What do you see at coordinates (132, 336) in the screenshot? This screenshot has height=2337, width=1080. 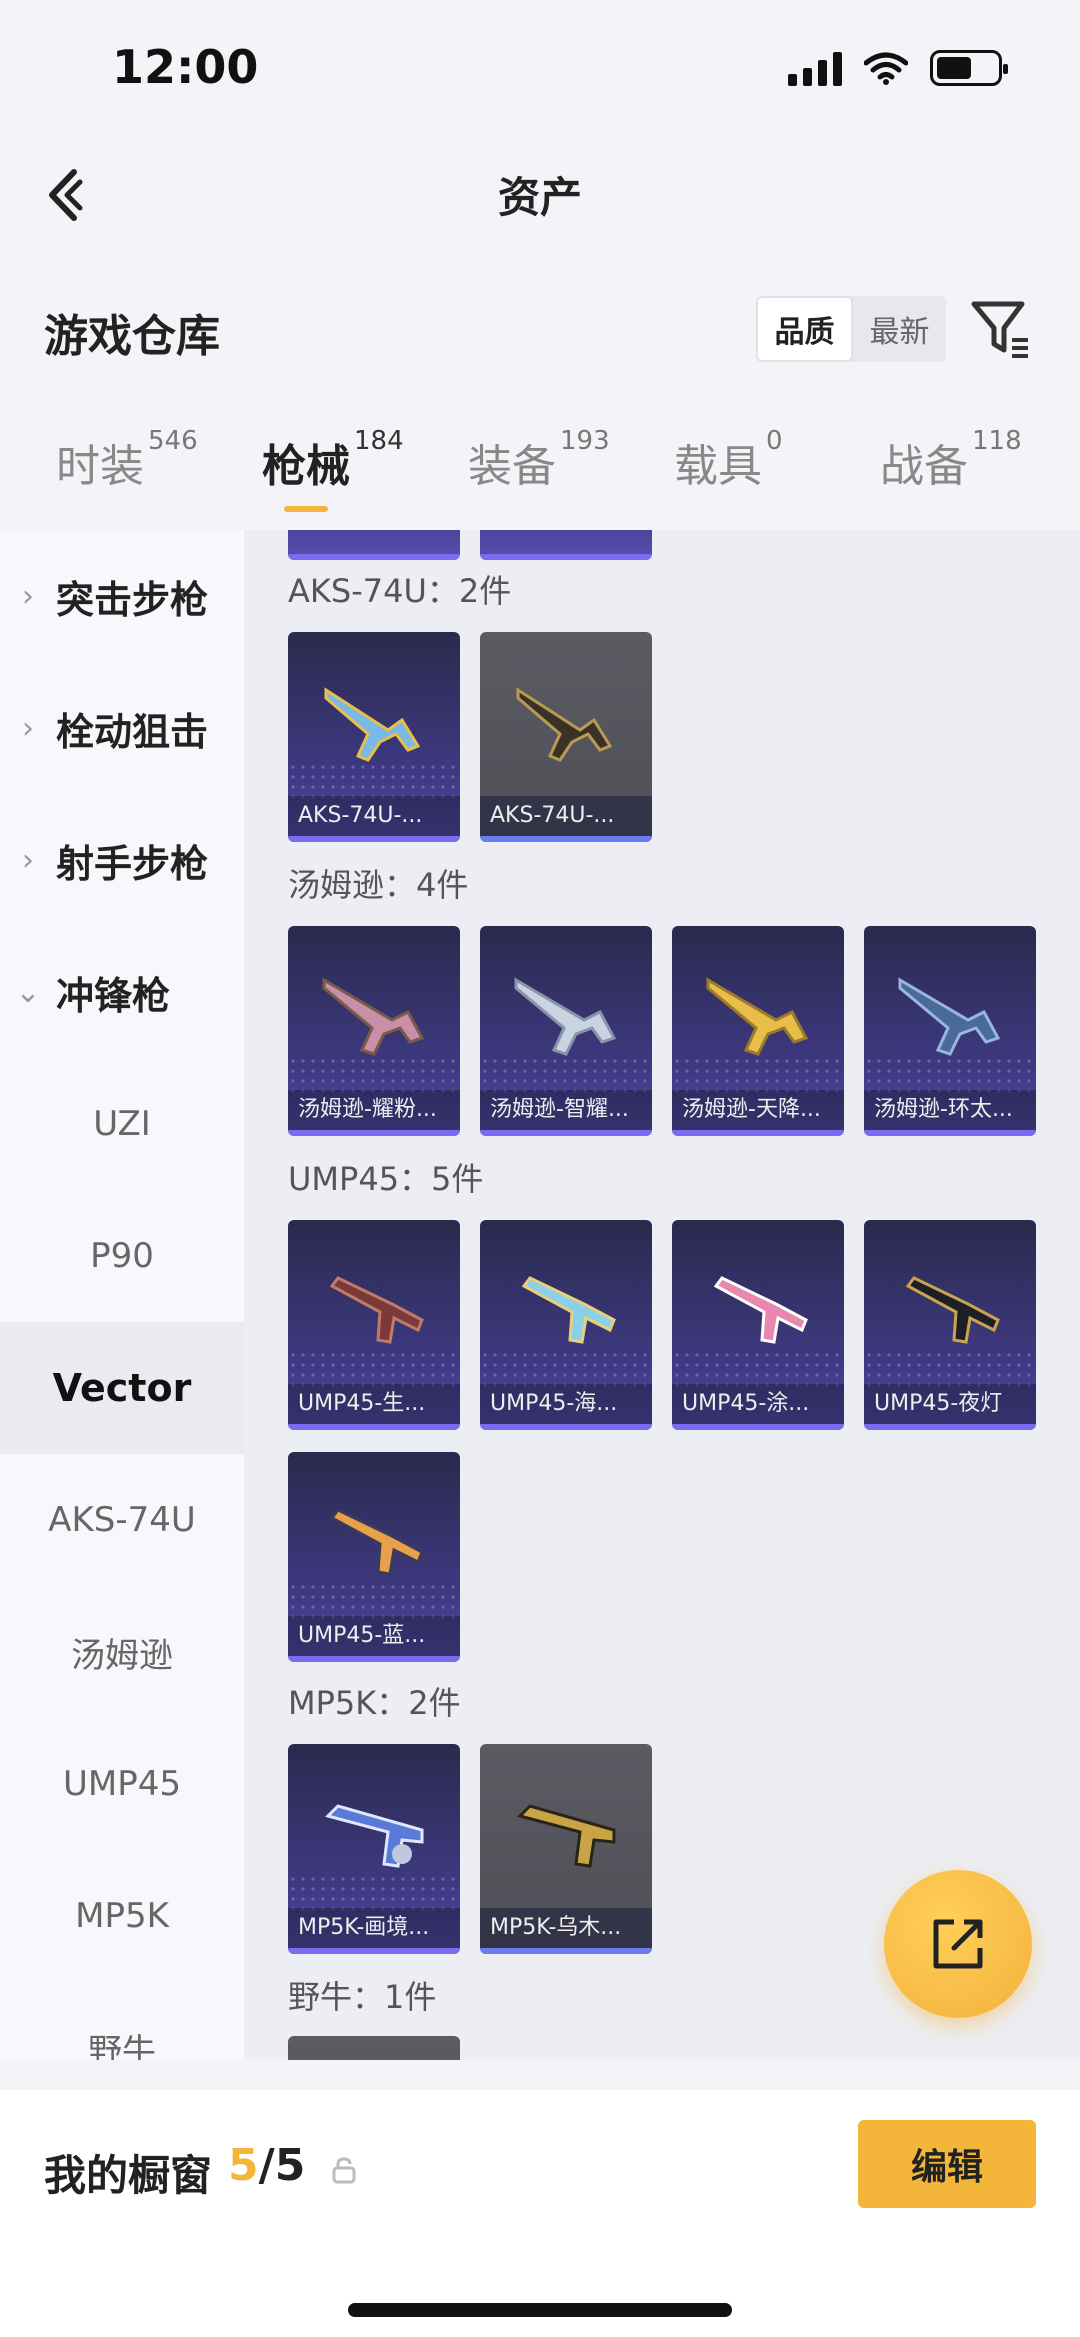 I see `warehouse-title: 游戏仓库` at bounding box center [132, 336].